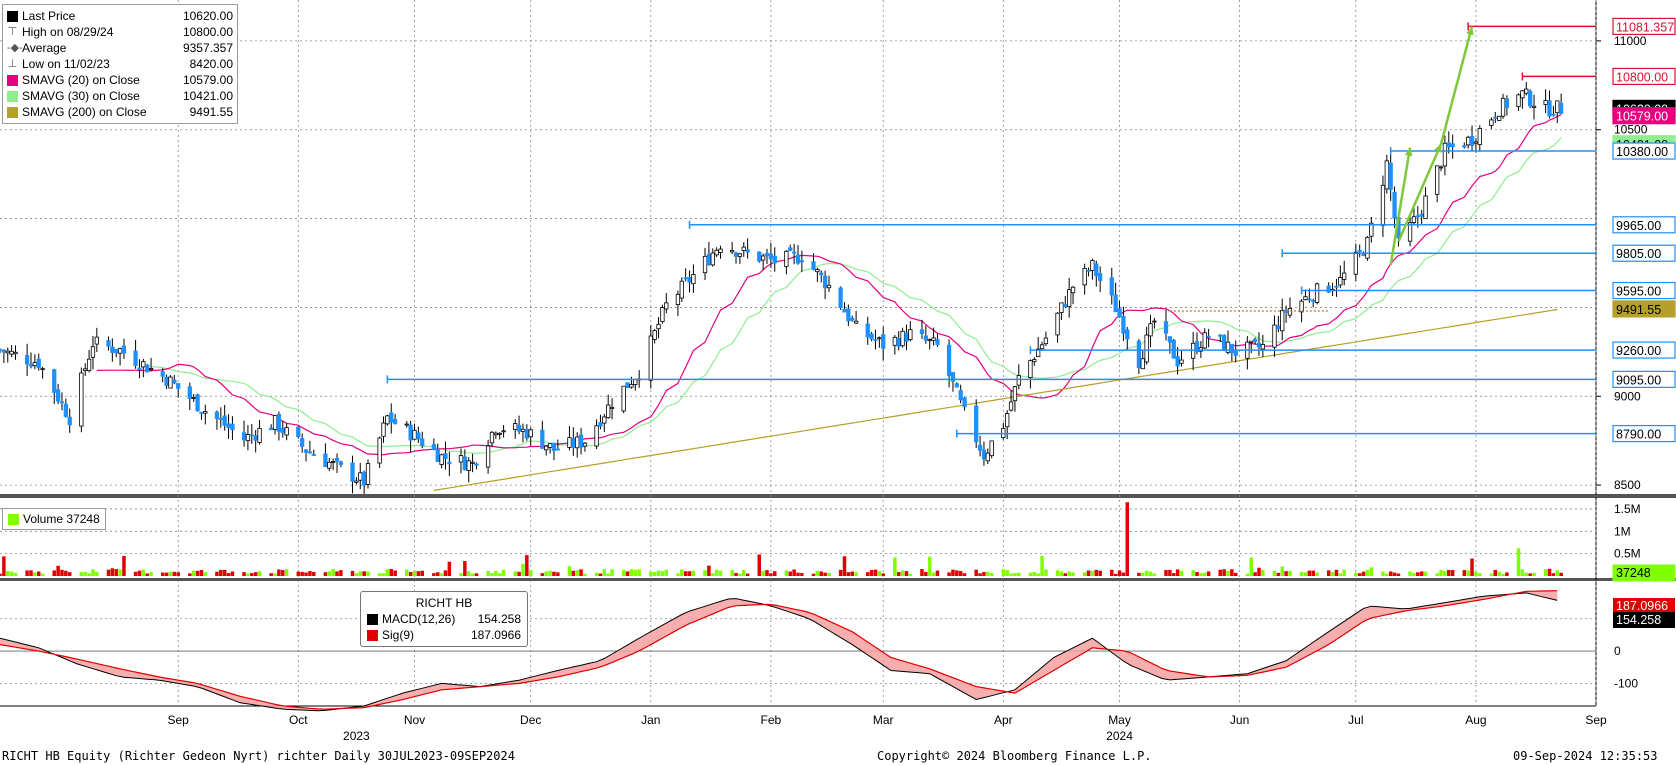 The width and height of the screenshot is (1676, 765). I want to click on legend-row-high: ⊤ High on 08/29/24 10800.00, so click(120, 32).